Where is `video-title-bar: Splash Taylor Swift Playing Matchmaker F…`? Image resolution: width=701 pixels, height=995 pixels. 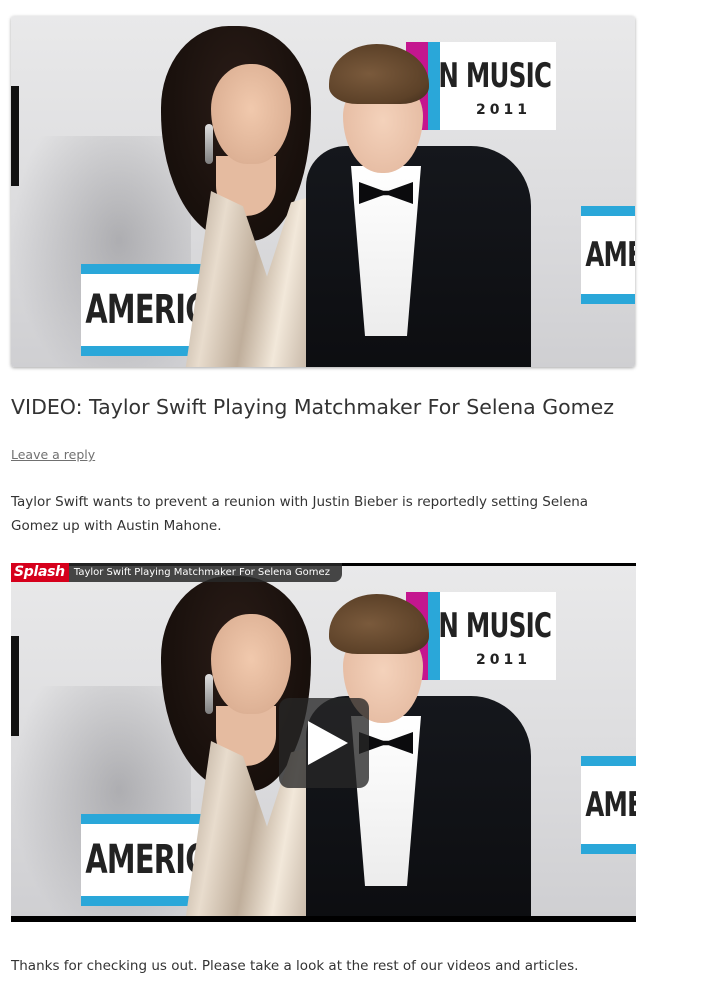 video-title-bar: Splash Taylor Swift Playing Matchmaker F… is located at coordinates (176, 572).